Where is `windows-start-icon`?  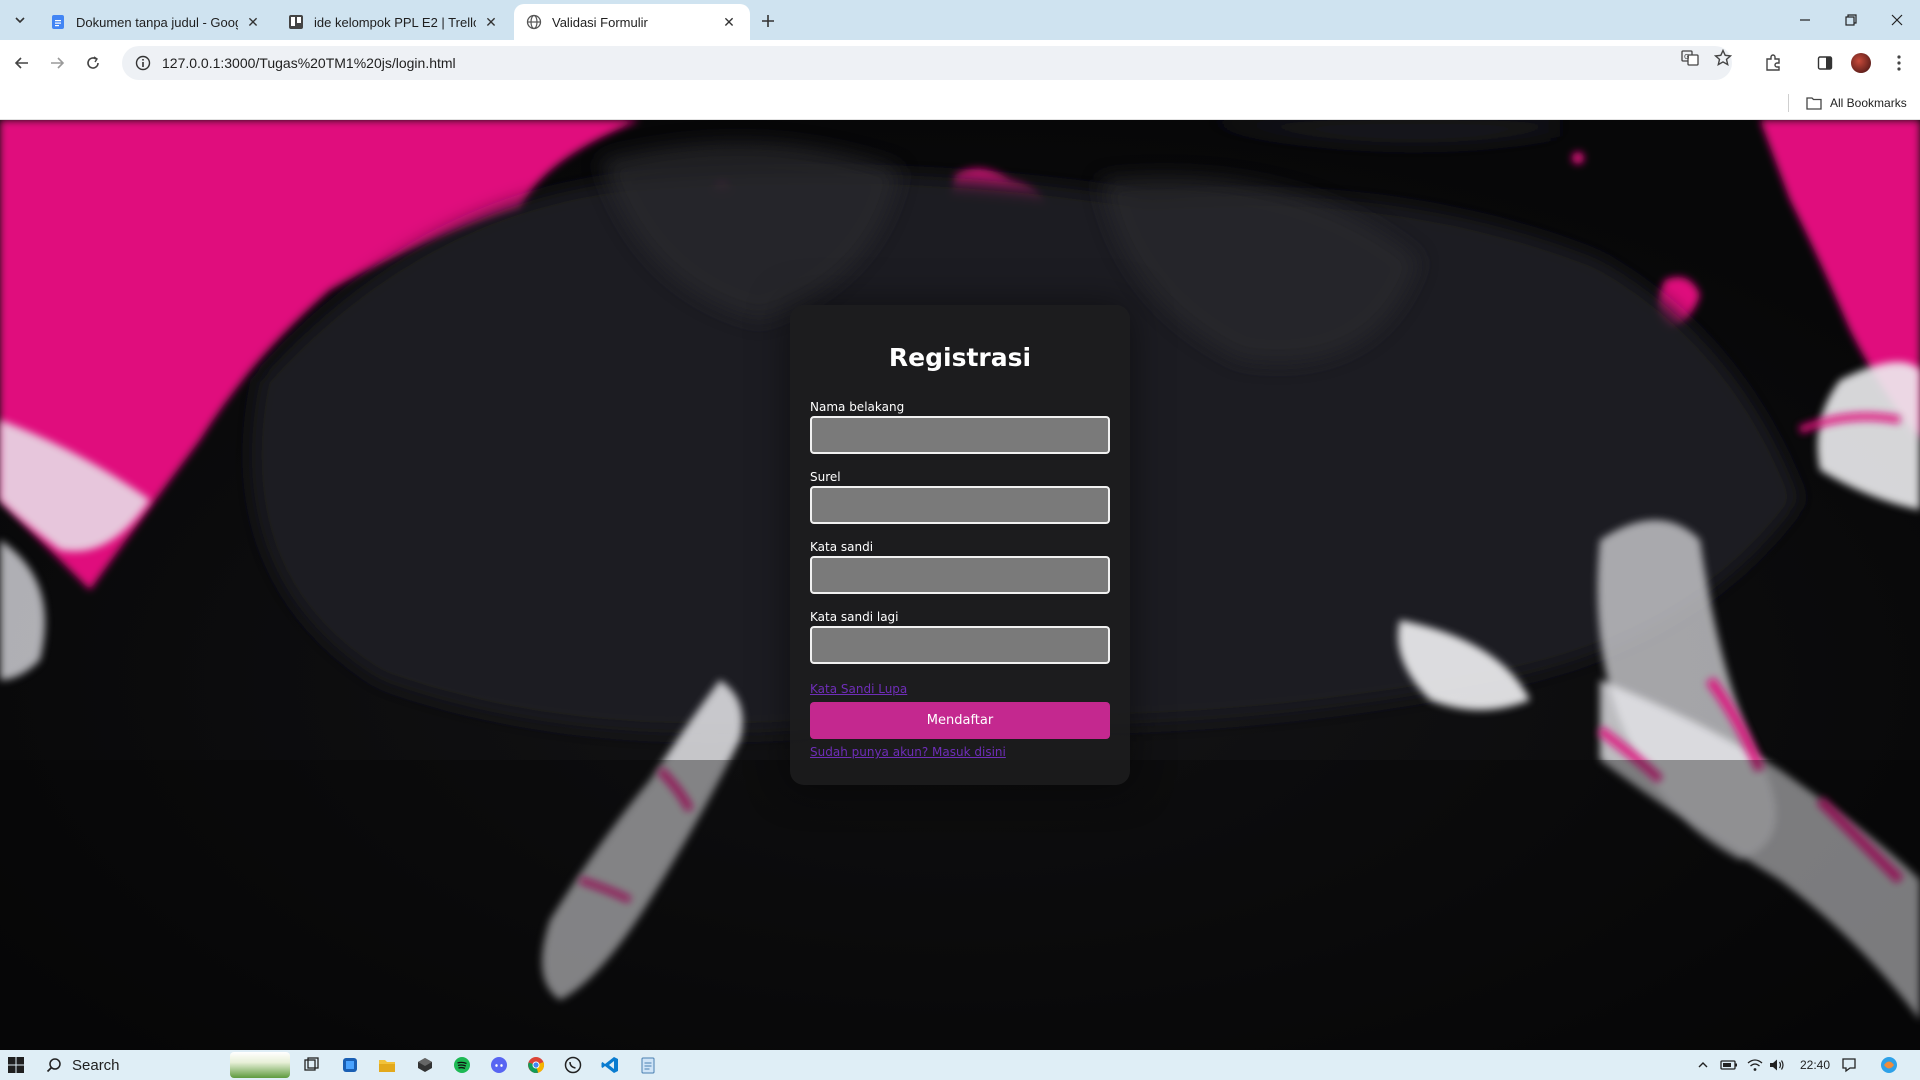
windows-start-icon is located at coordinates (16, 1065).